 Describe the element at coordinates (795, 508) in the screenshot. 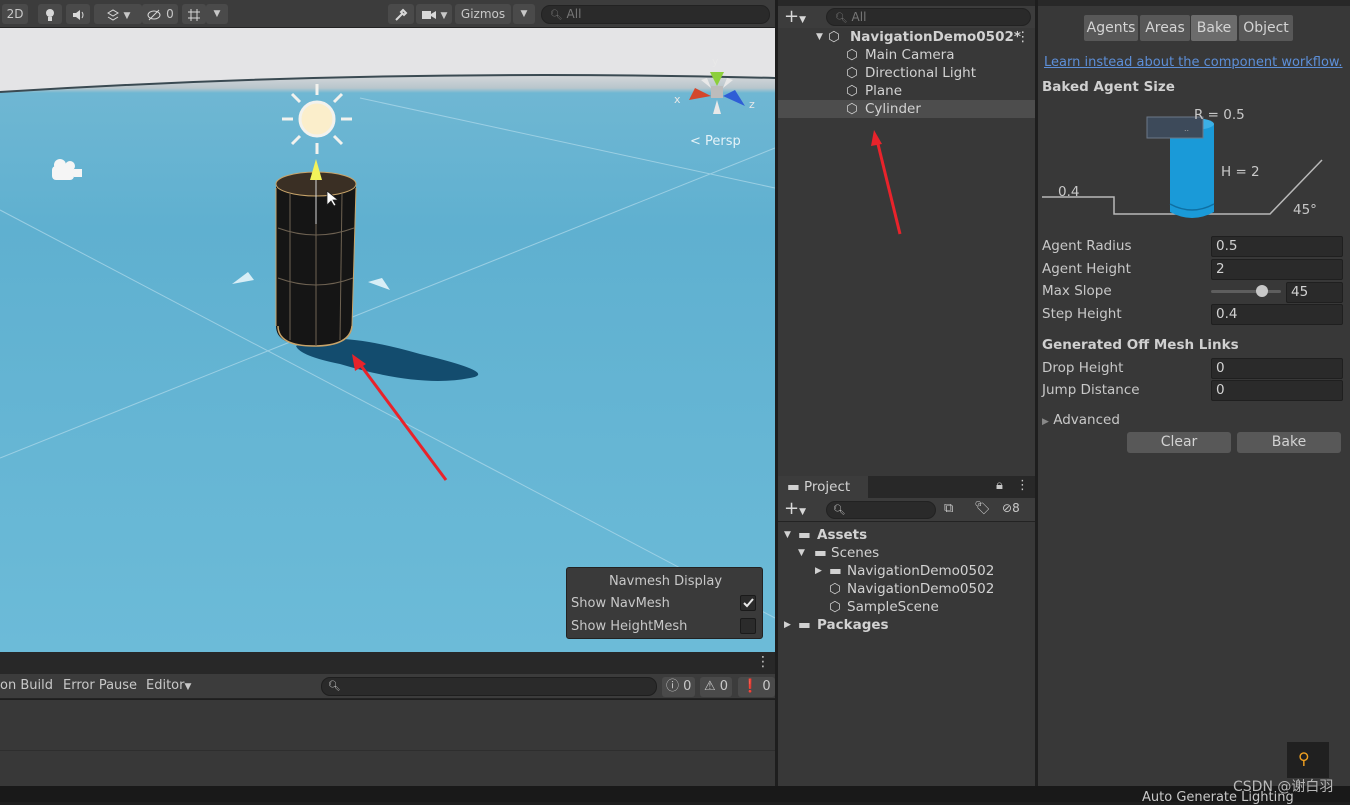

I see `create-asset-button: +▼` at that location.